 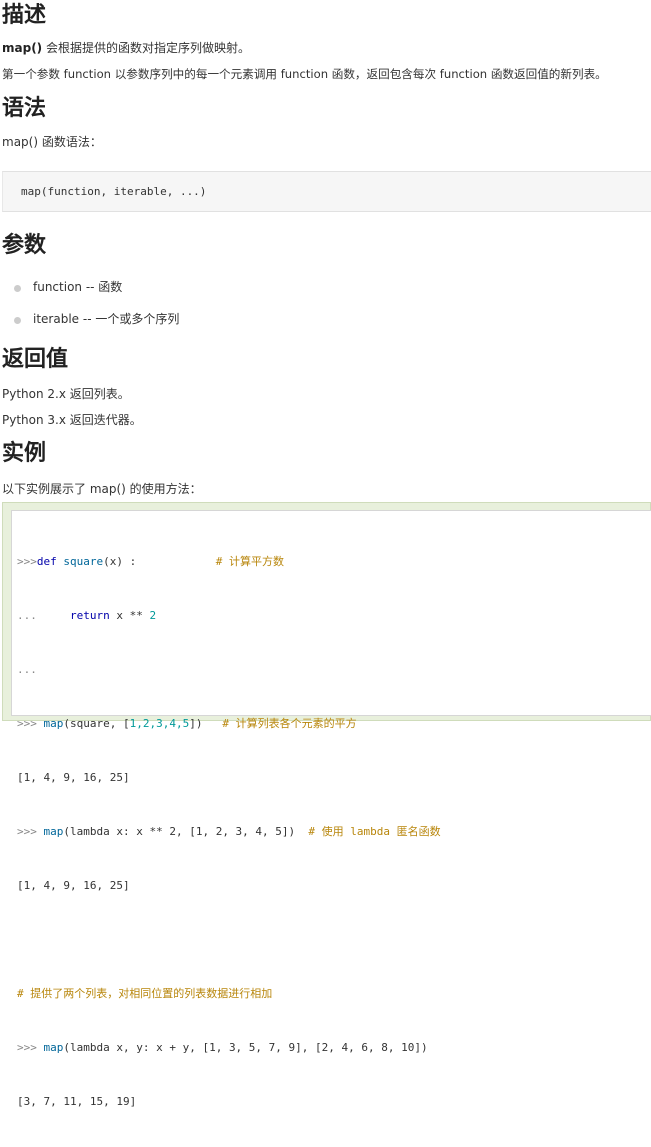 I want to click on description-line-1: map() 会根据提供的函数对指定序列做映射。, so click(x=126, y=48).